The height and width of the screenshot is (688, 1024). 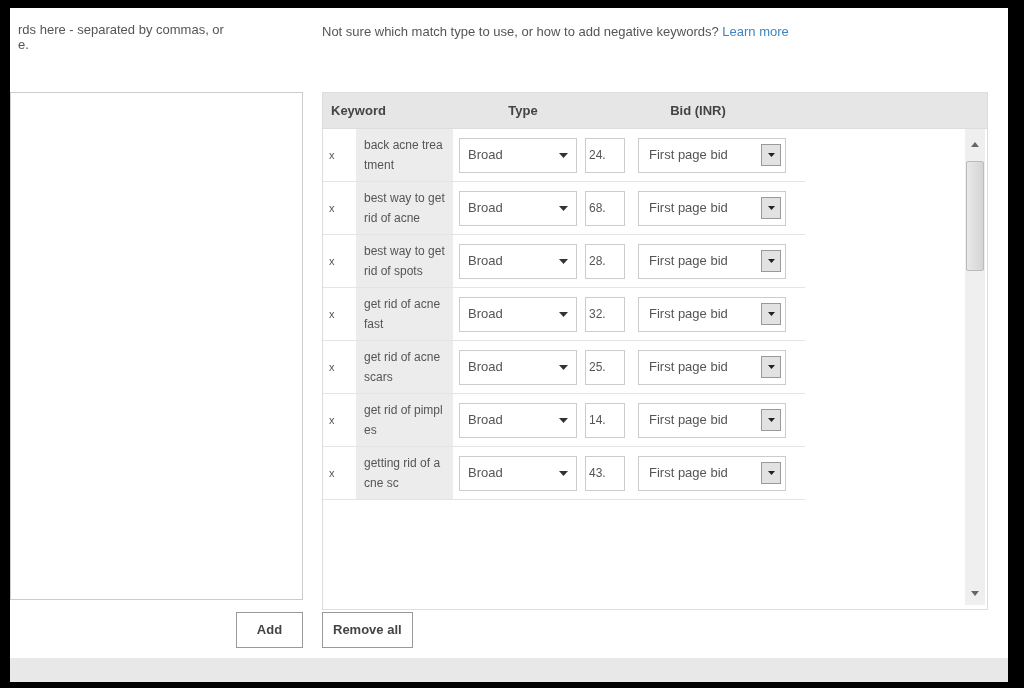 I want to click on scroll-up-icon, so click(x=975, y=144).